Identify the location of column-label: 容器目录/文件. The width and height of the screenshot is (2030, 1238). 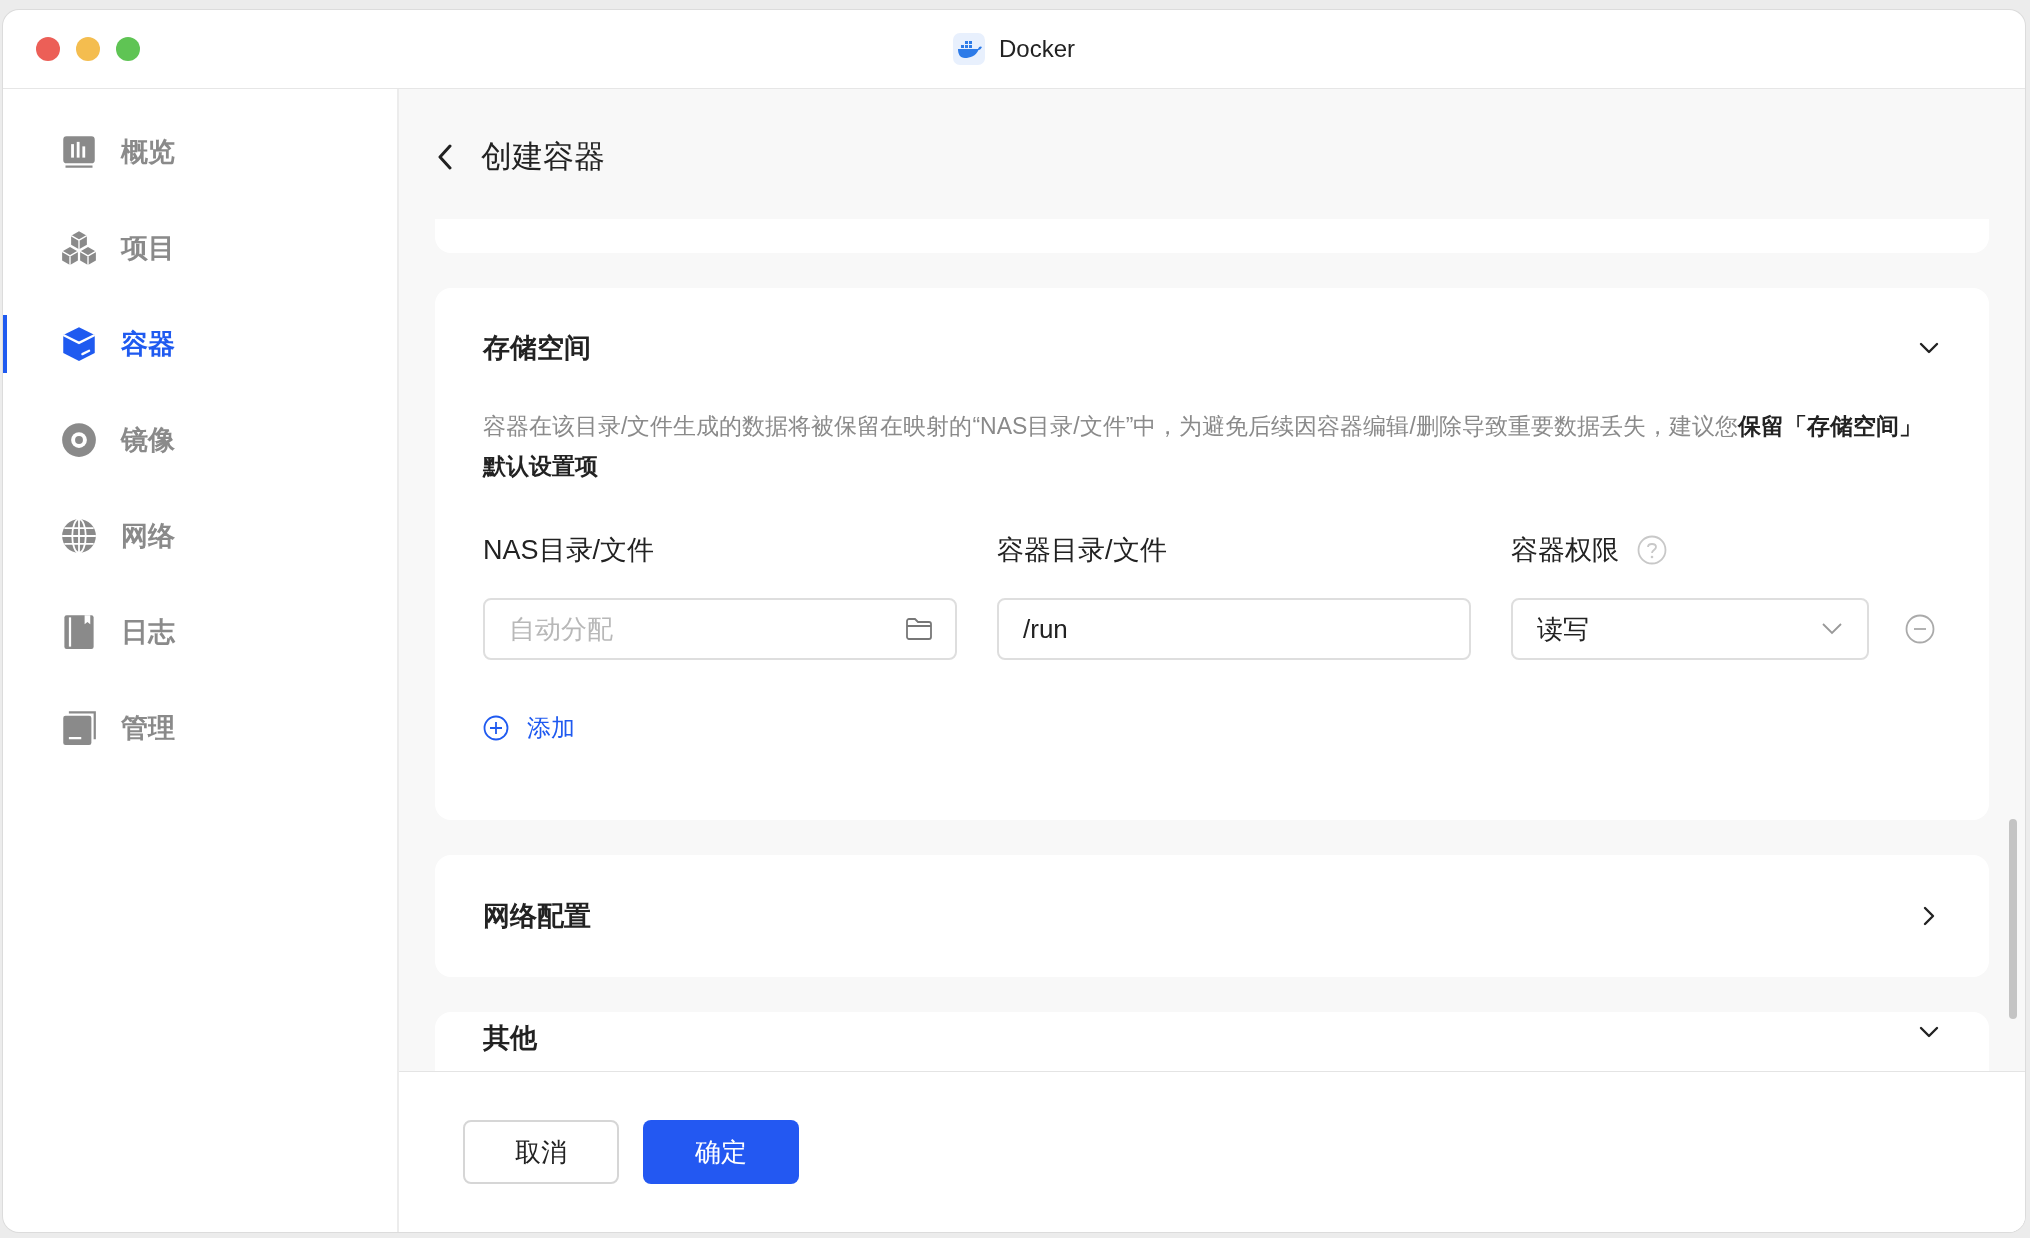
(1082, 550).